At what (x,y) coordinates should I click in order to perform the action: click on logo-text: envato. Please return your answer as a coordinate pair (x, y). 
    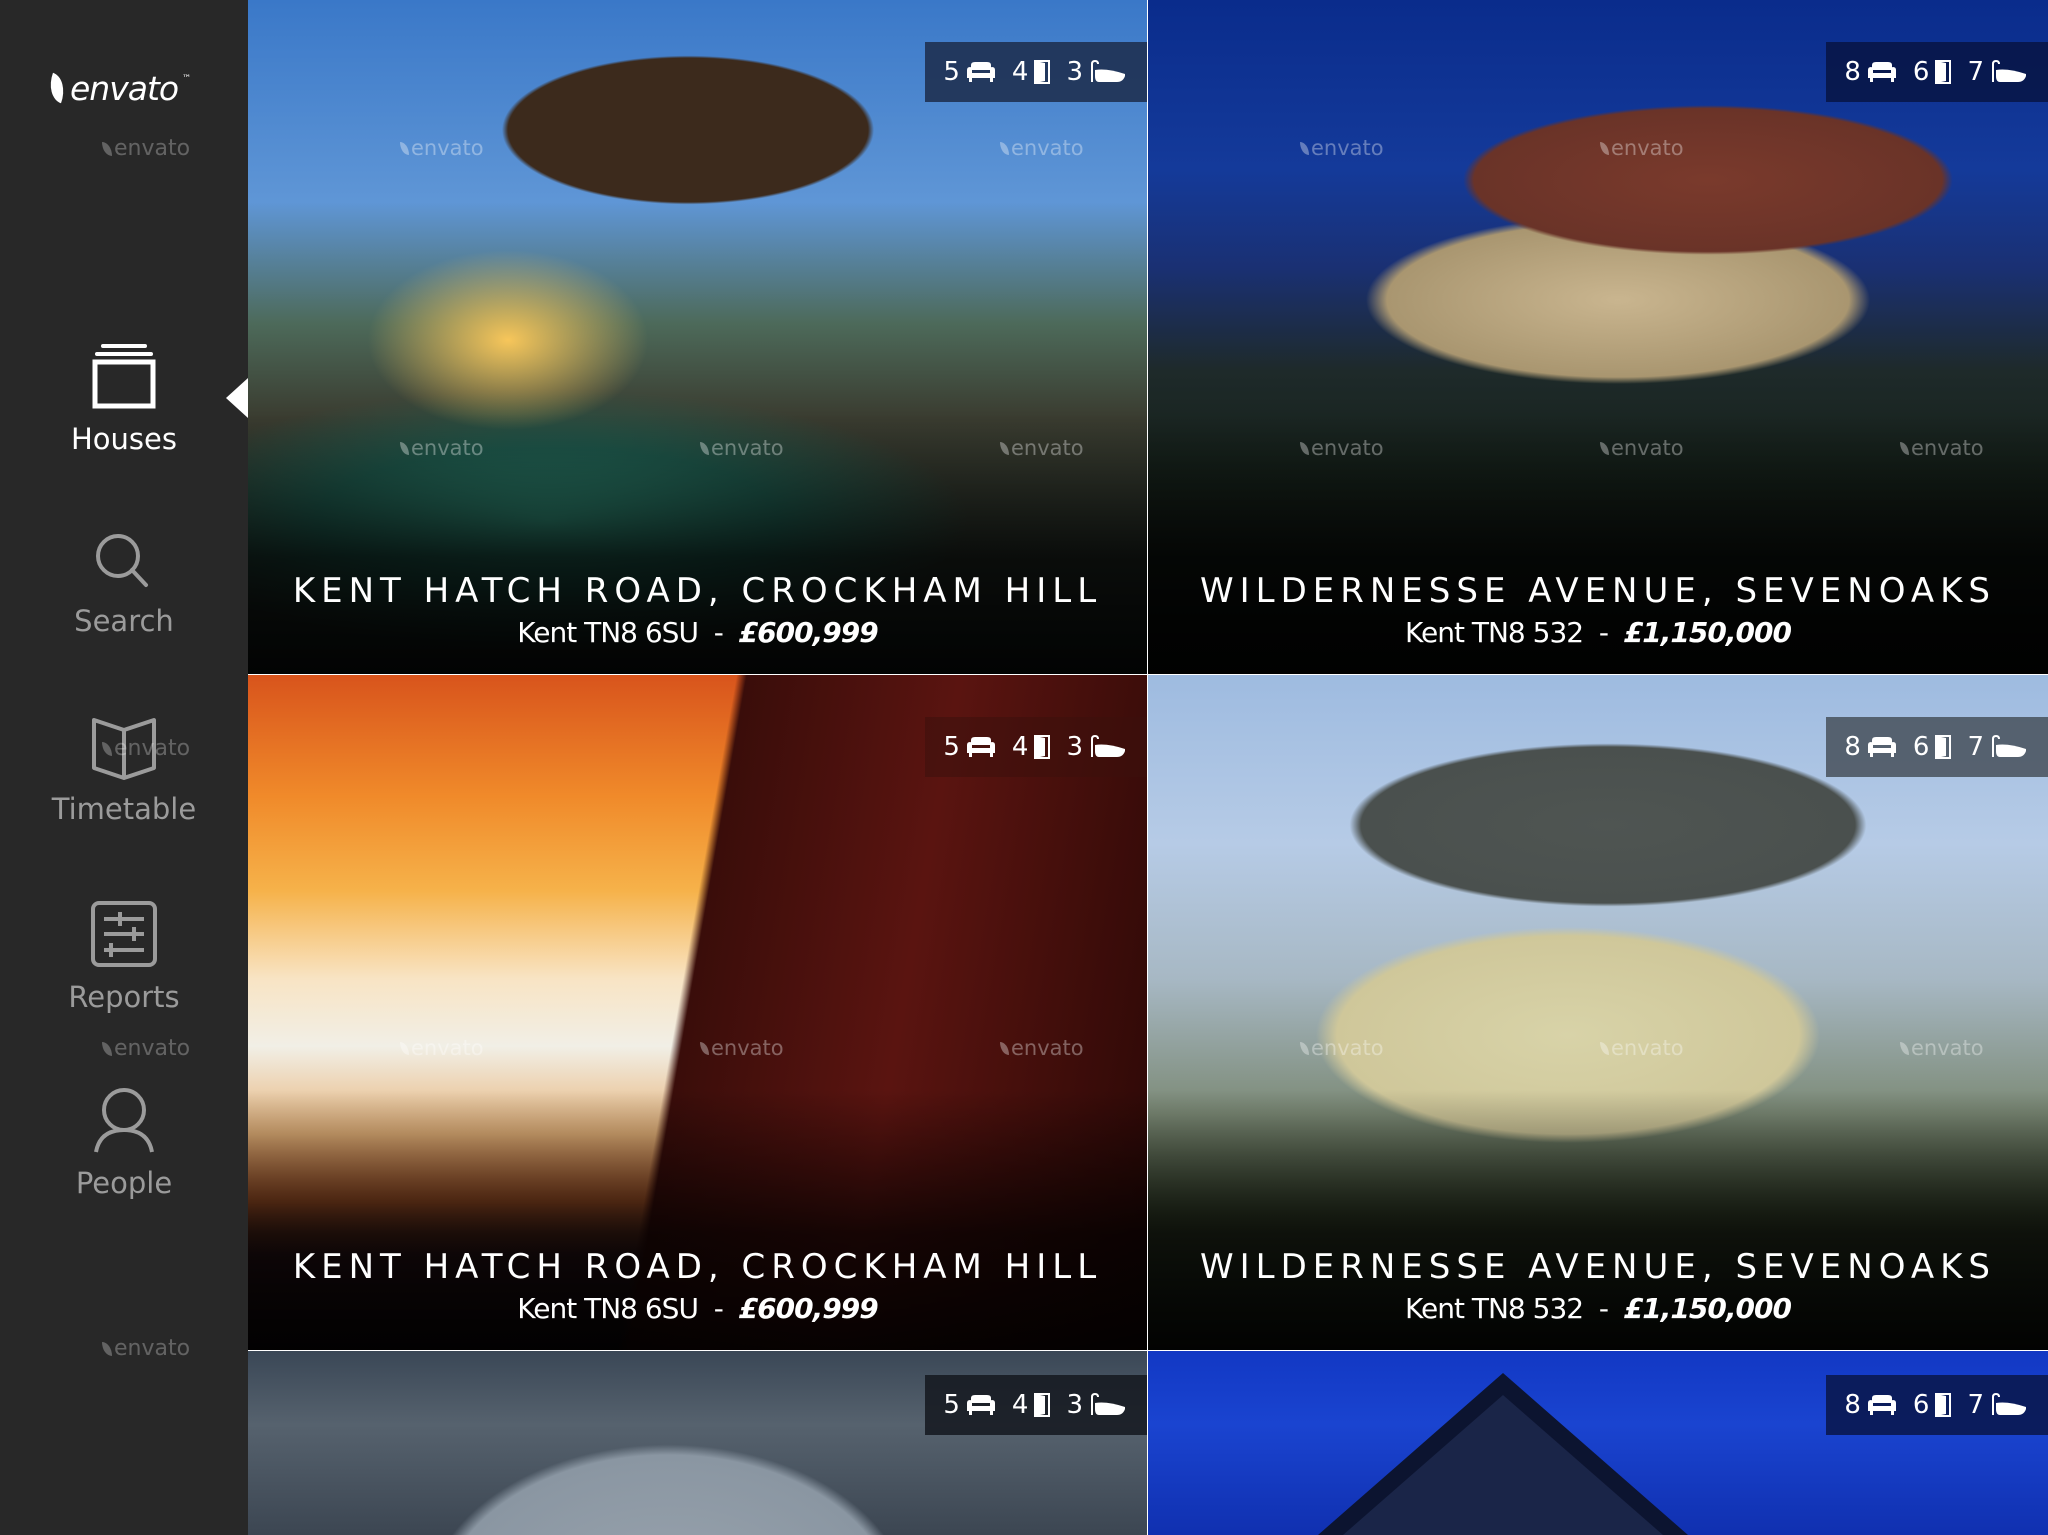
    Looking at the image, I should click on (124, 88).